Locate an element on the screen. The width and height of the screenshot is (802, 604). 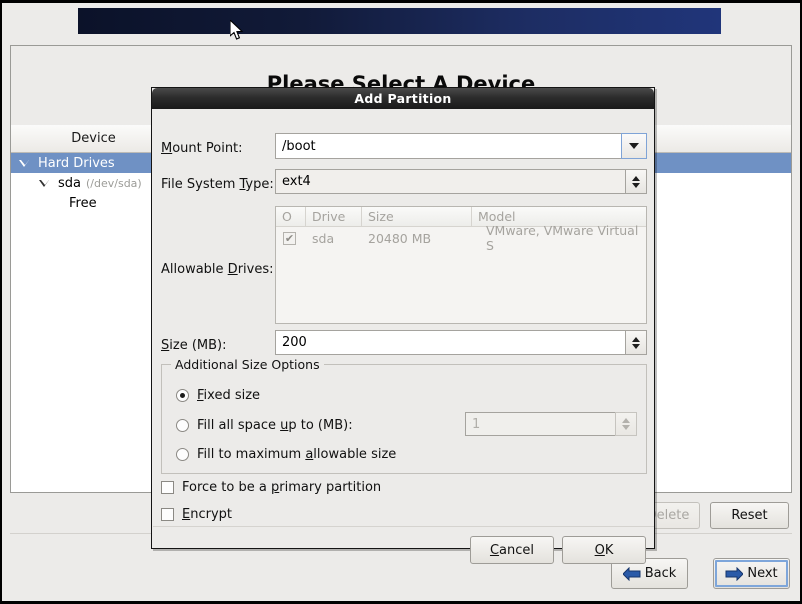
radio-fill-up-to is located at coordinates (182, 425).